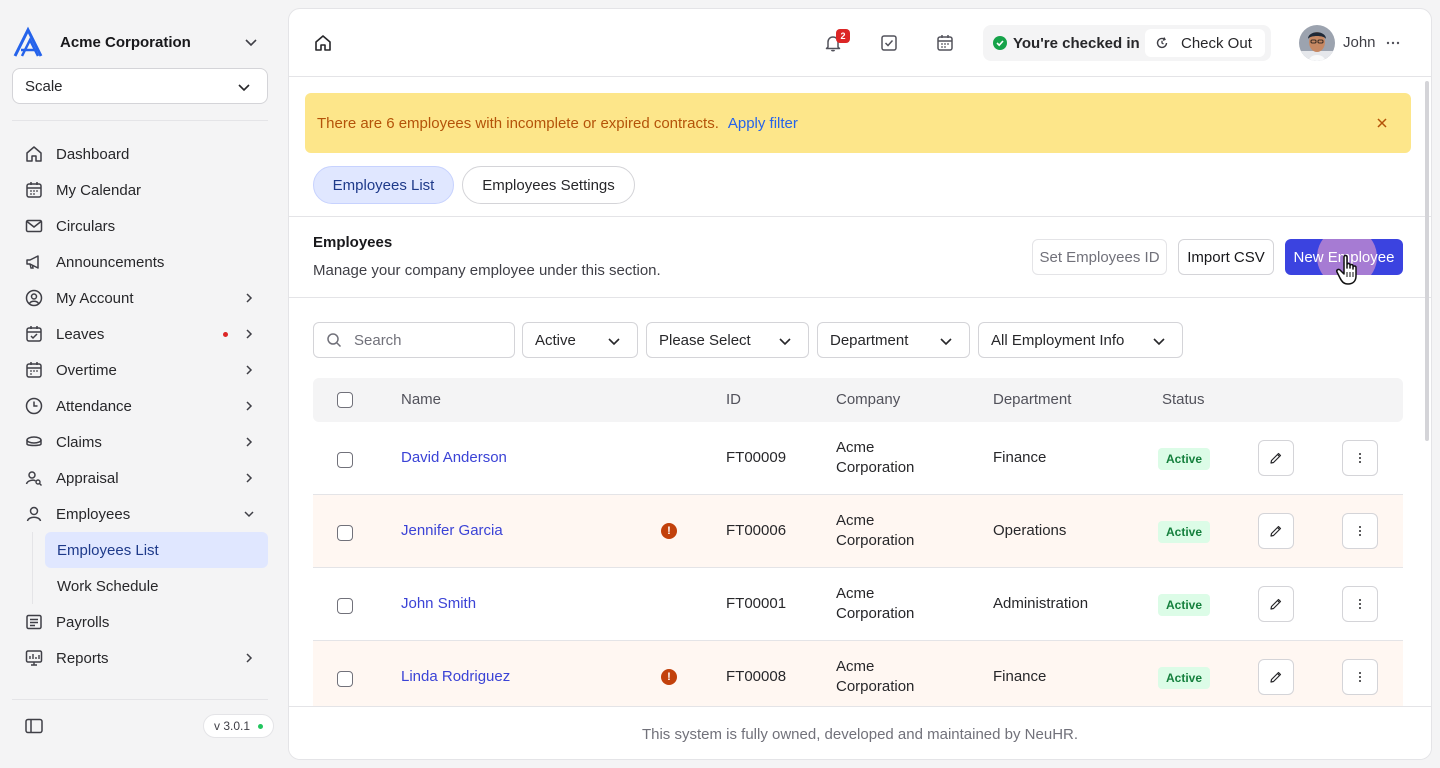 This screenshot has width=1440, height=768. Describe the element at coordinates (438, 604) in the screenshot. I see `employee-name-link: John Smith` at that location.